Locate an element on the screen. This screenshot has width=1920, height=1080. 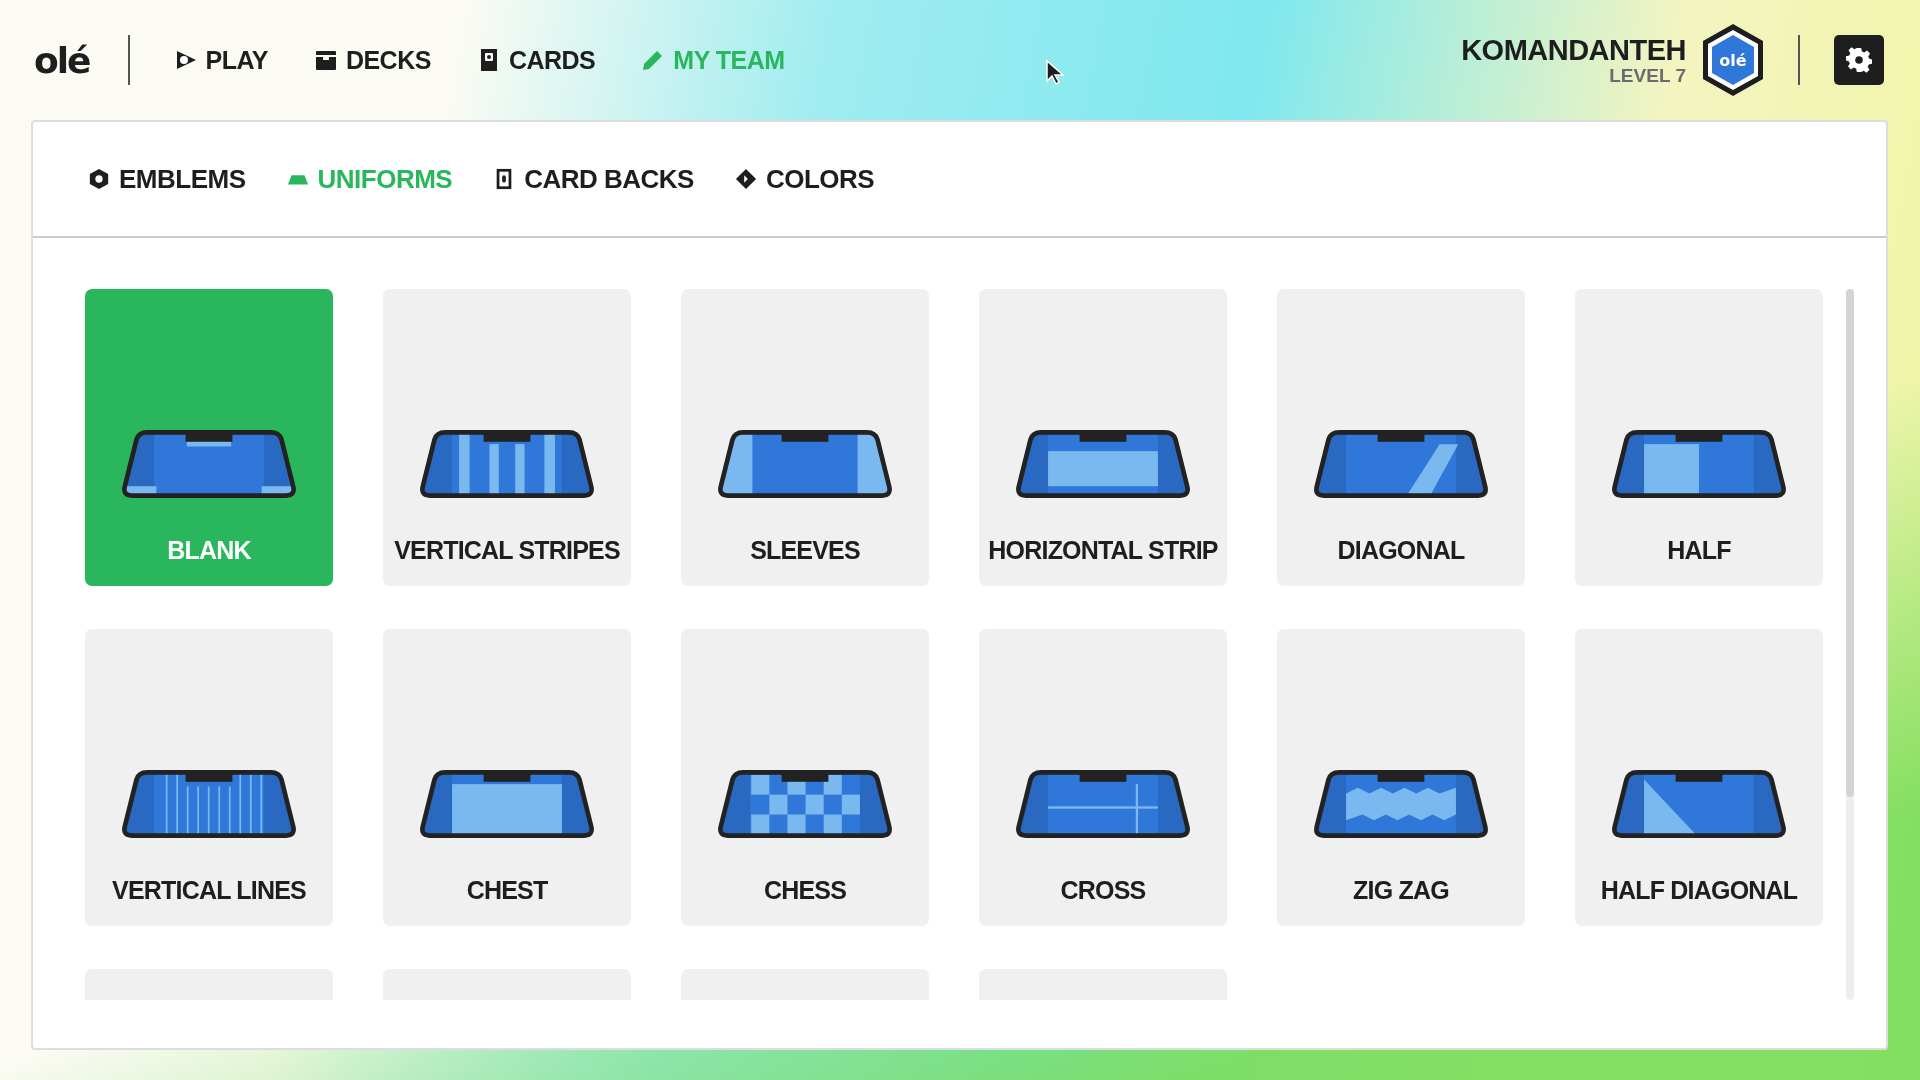
team-emblem: olé is located at coordinates (1733, 60).